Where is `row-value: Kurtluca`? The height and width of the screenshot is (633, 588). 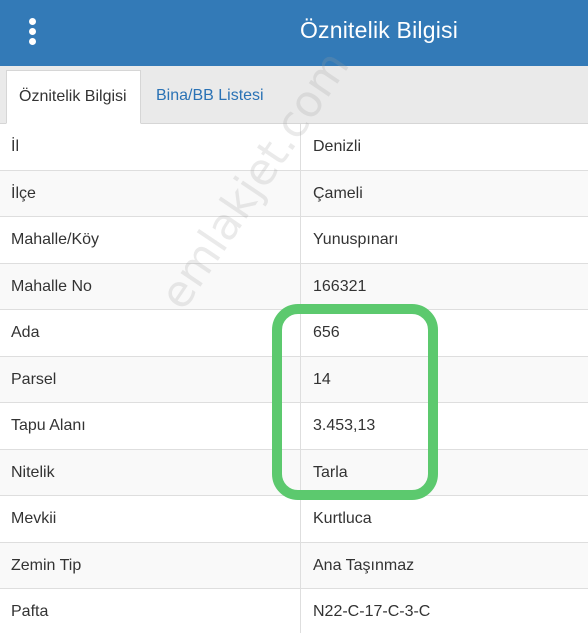
row-value: Kurtluca is located at coordinates (342, 518).